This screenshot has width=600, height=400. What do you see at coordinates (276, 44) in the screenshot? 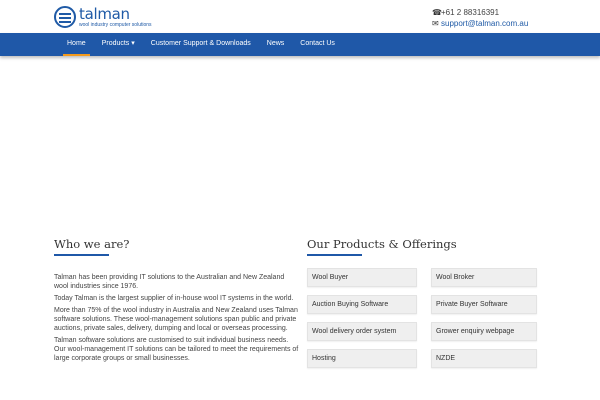
I see `nav-item-news: News` at bounding box center [276, 44].